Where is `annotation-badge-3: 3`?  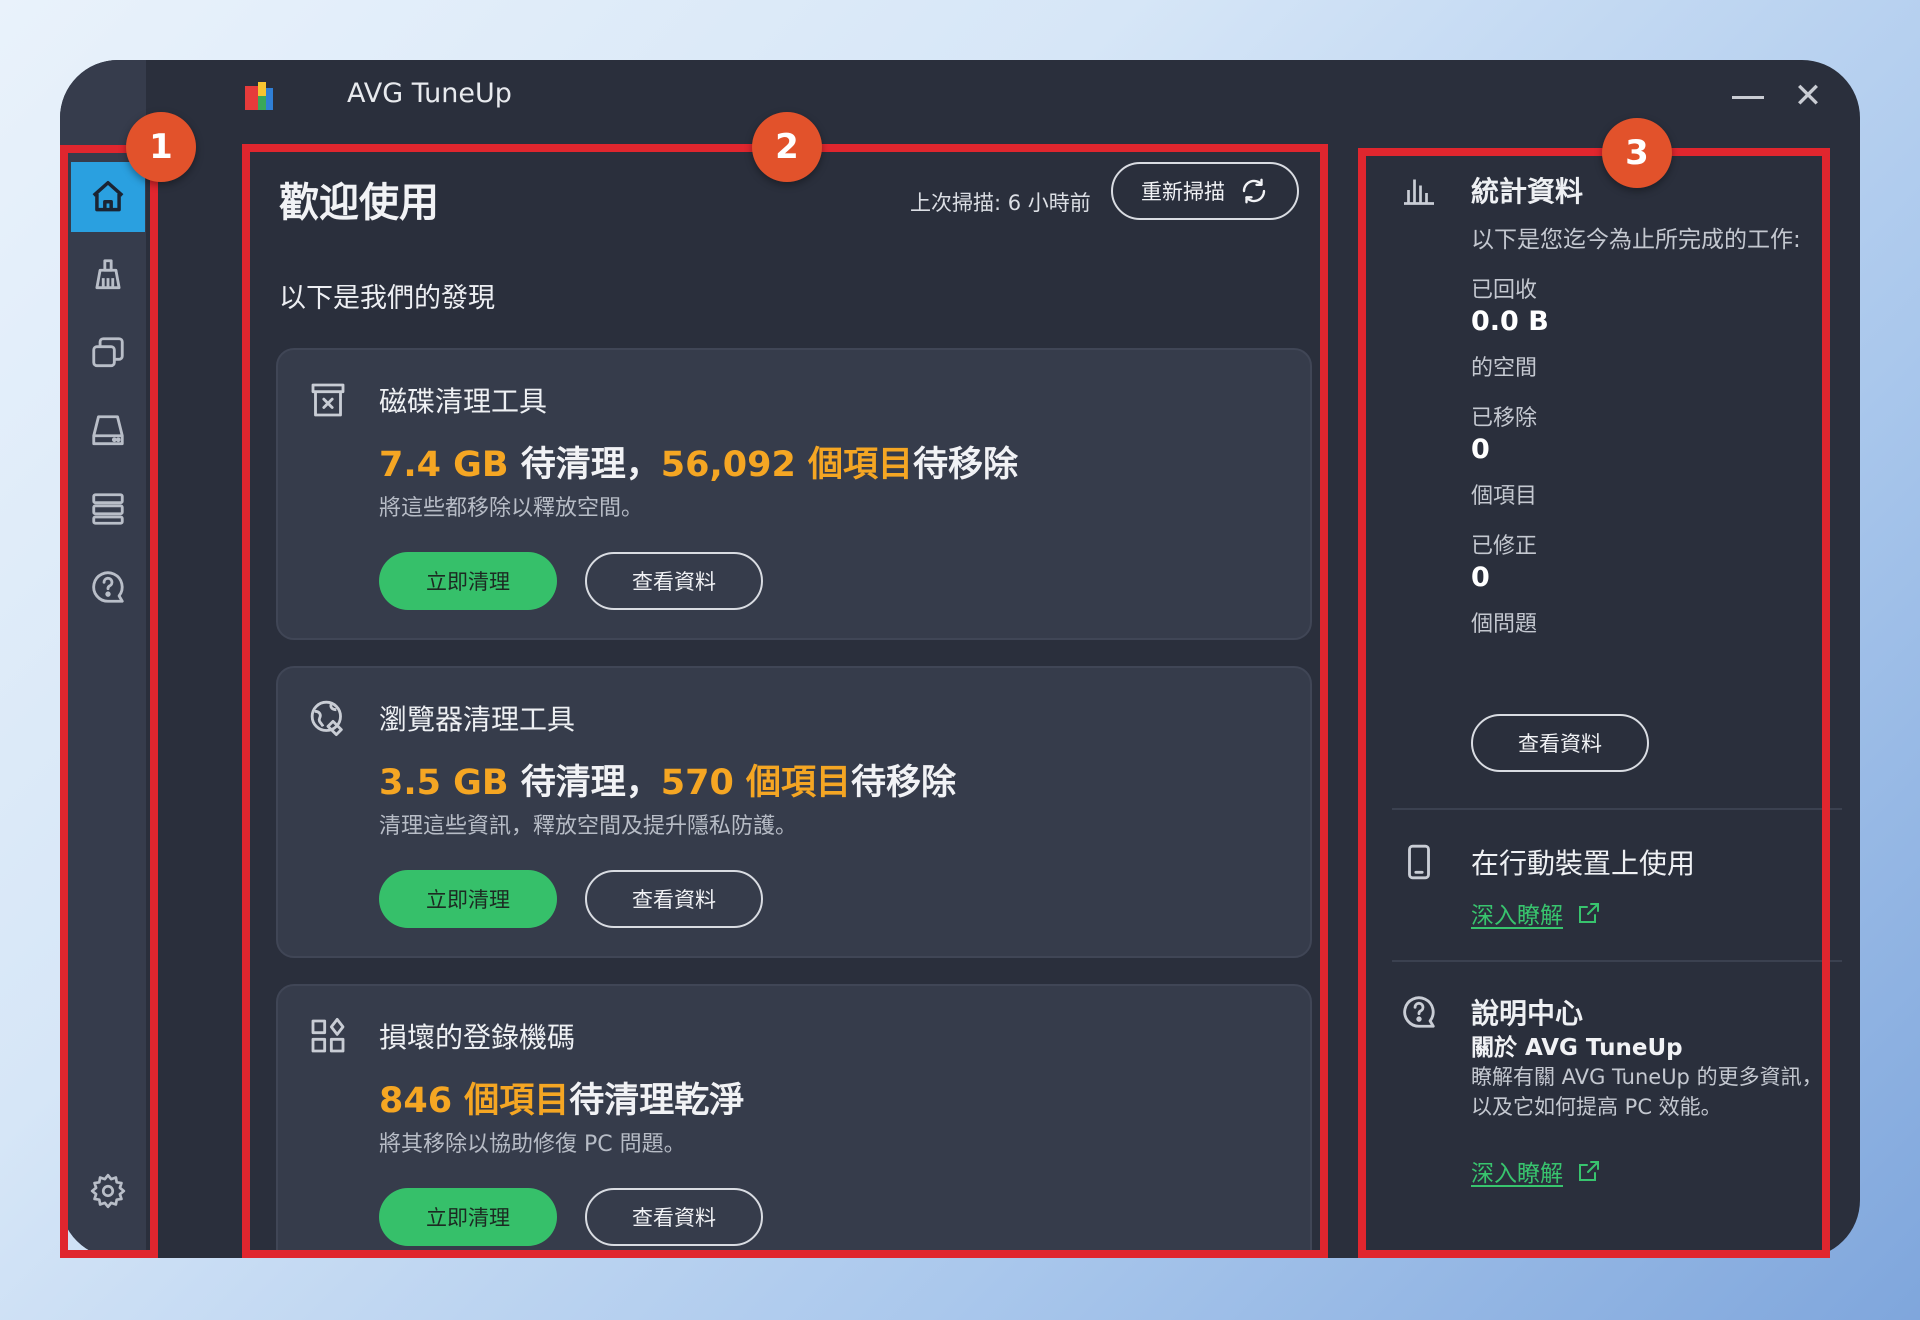 annotation-badge-3: 3 is located at coordinates (1637, 153).